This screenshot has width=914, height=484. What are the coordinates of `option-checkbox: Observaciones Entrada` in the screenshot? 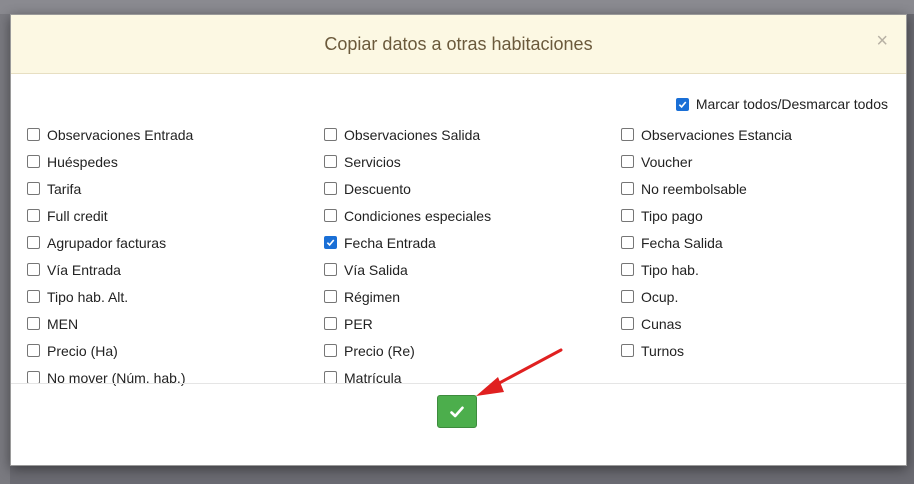 It's located at (175, 134).